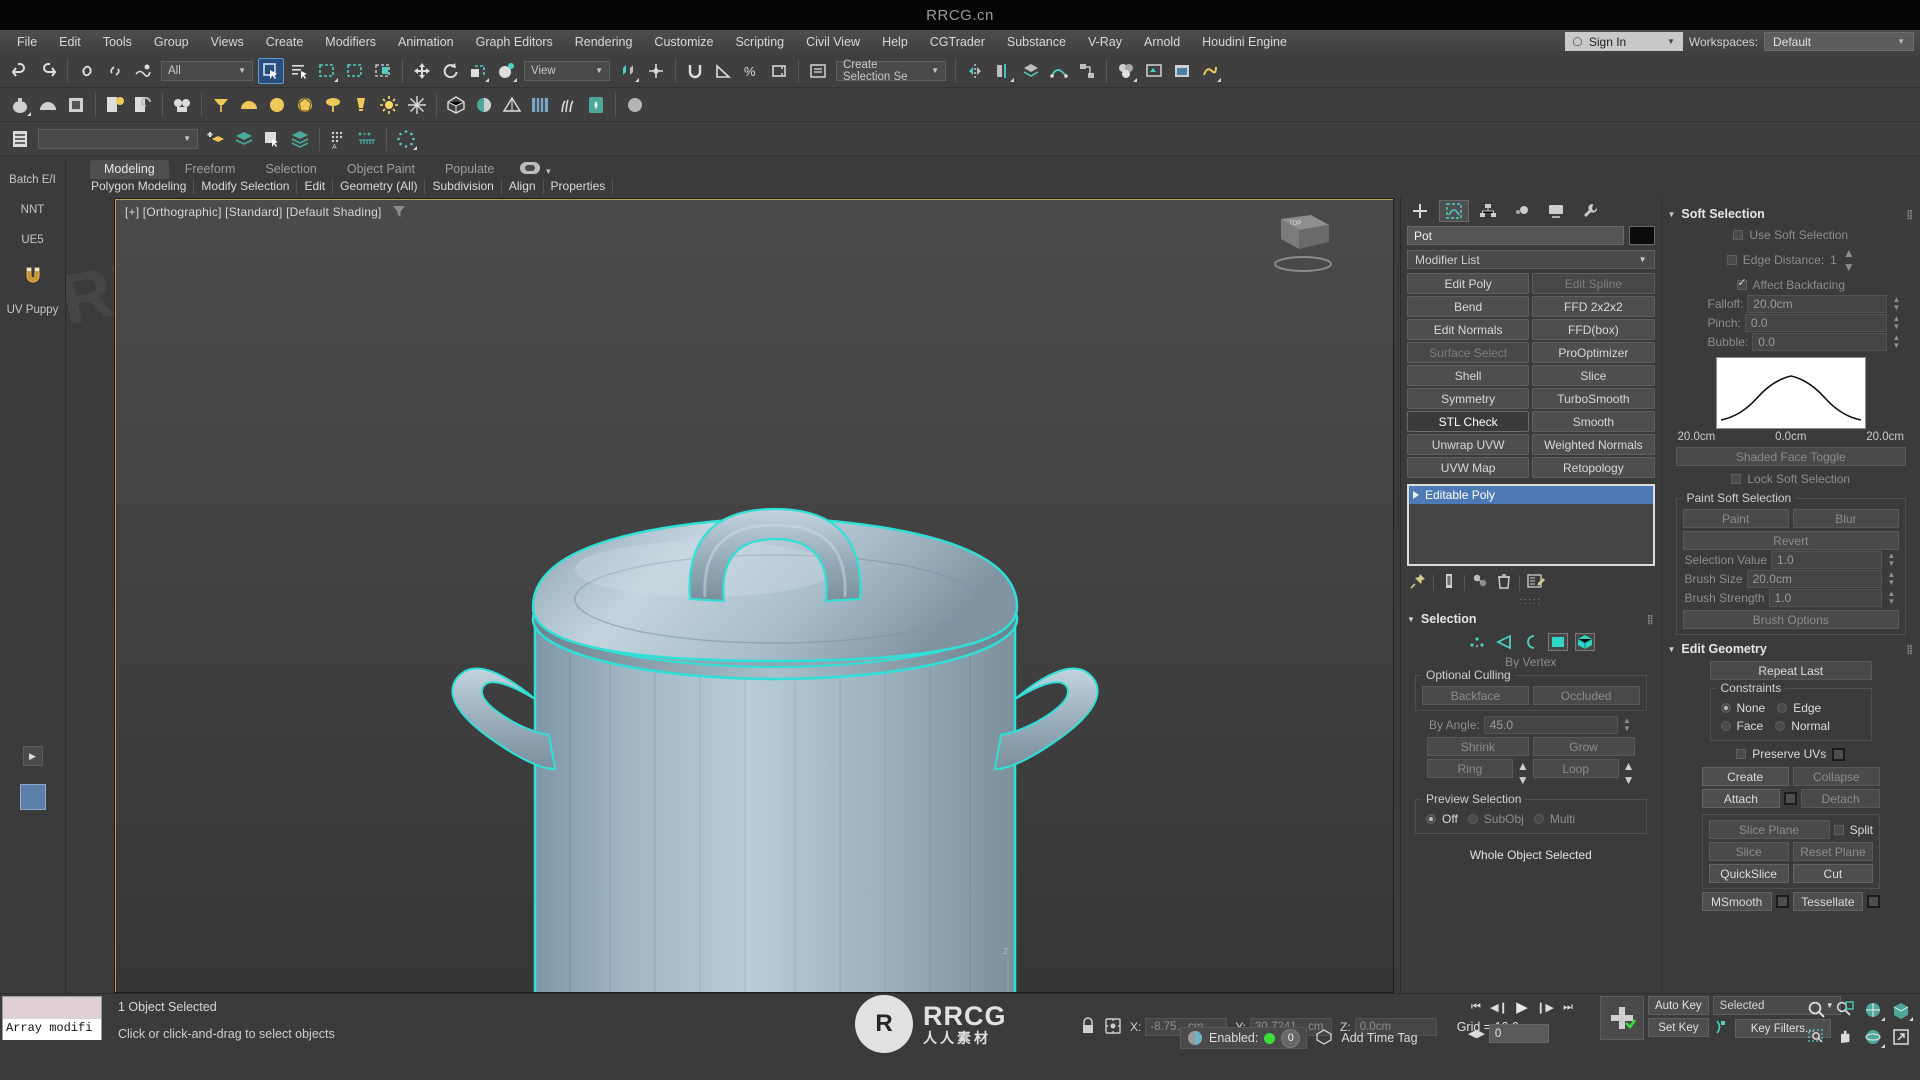 The height and width of the screenshot is (1080, 1920). What do you see at coordinates (1182, 71) in the screenshot?
I see `rendered-frame-window-icon` at bounding box center [1182, 71].